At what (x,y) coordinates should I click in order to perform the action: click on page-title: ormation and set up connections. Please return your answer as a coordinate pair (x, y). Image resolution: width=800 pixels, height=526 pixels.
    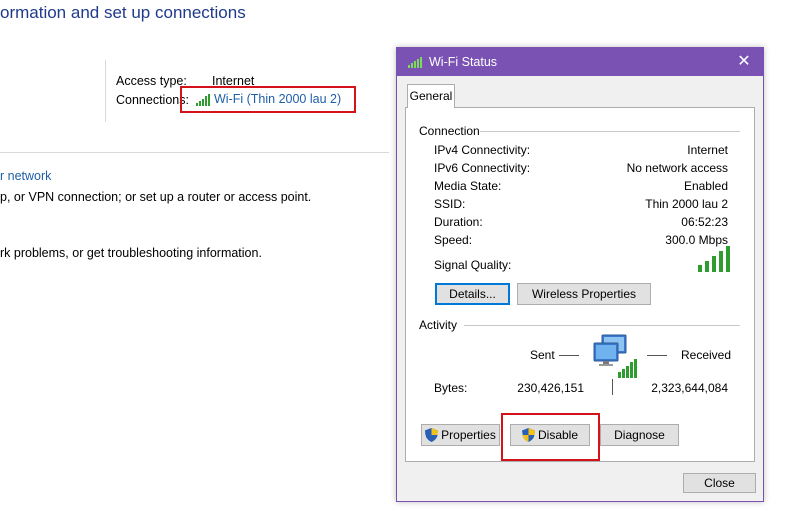
    Looking at the image, I should click on (123, 12).